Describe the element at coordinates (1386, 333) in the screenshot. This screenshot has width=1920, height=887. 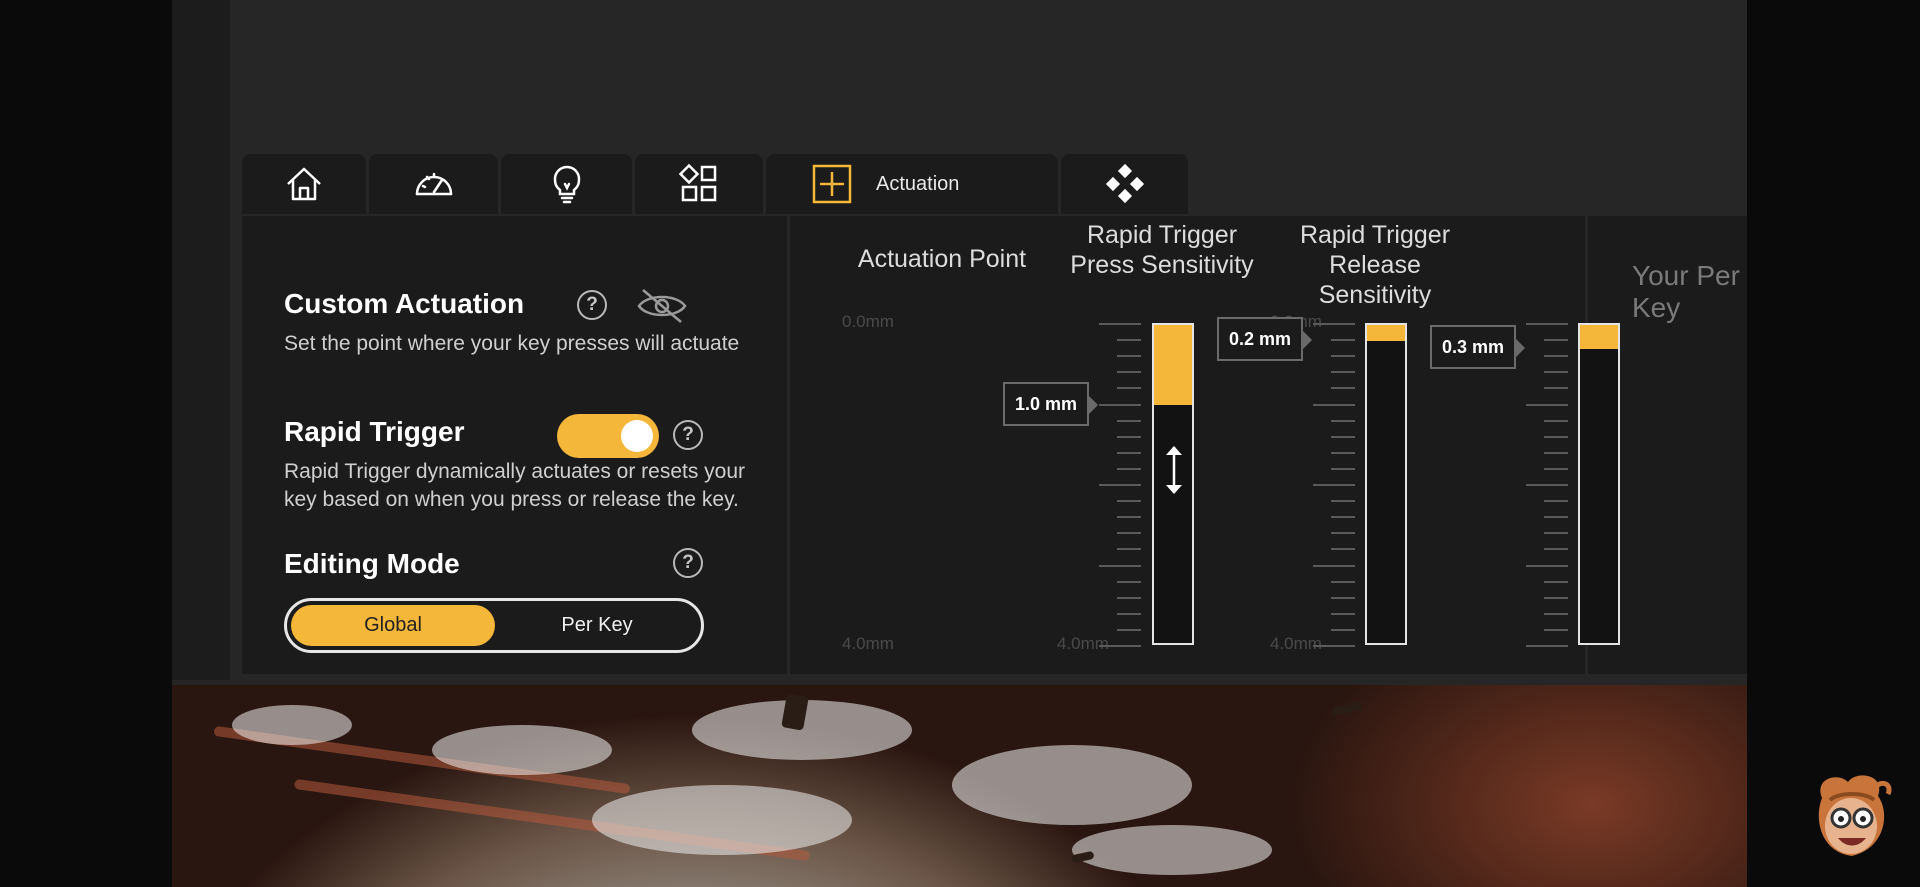
I see `press-sensitivity-fill` at that location.